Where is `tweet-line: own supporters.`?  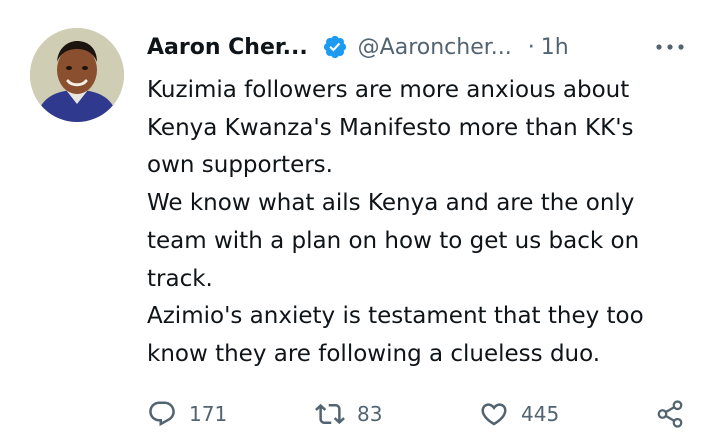
tweet-line: own supporters. is located at coordinates (240, 165).